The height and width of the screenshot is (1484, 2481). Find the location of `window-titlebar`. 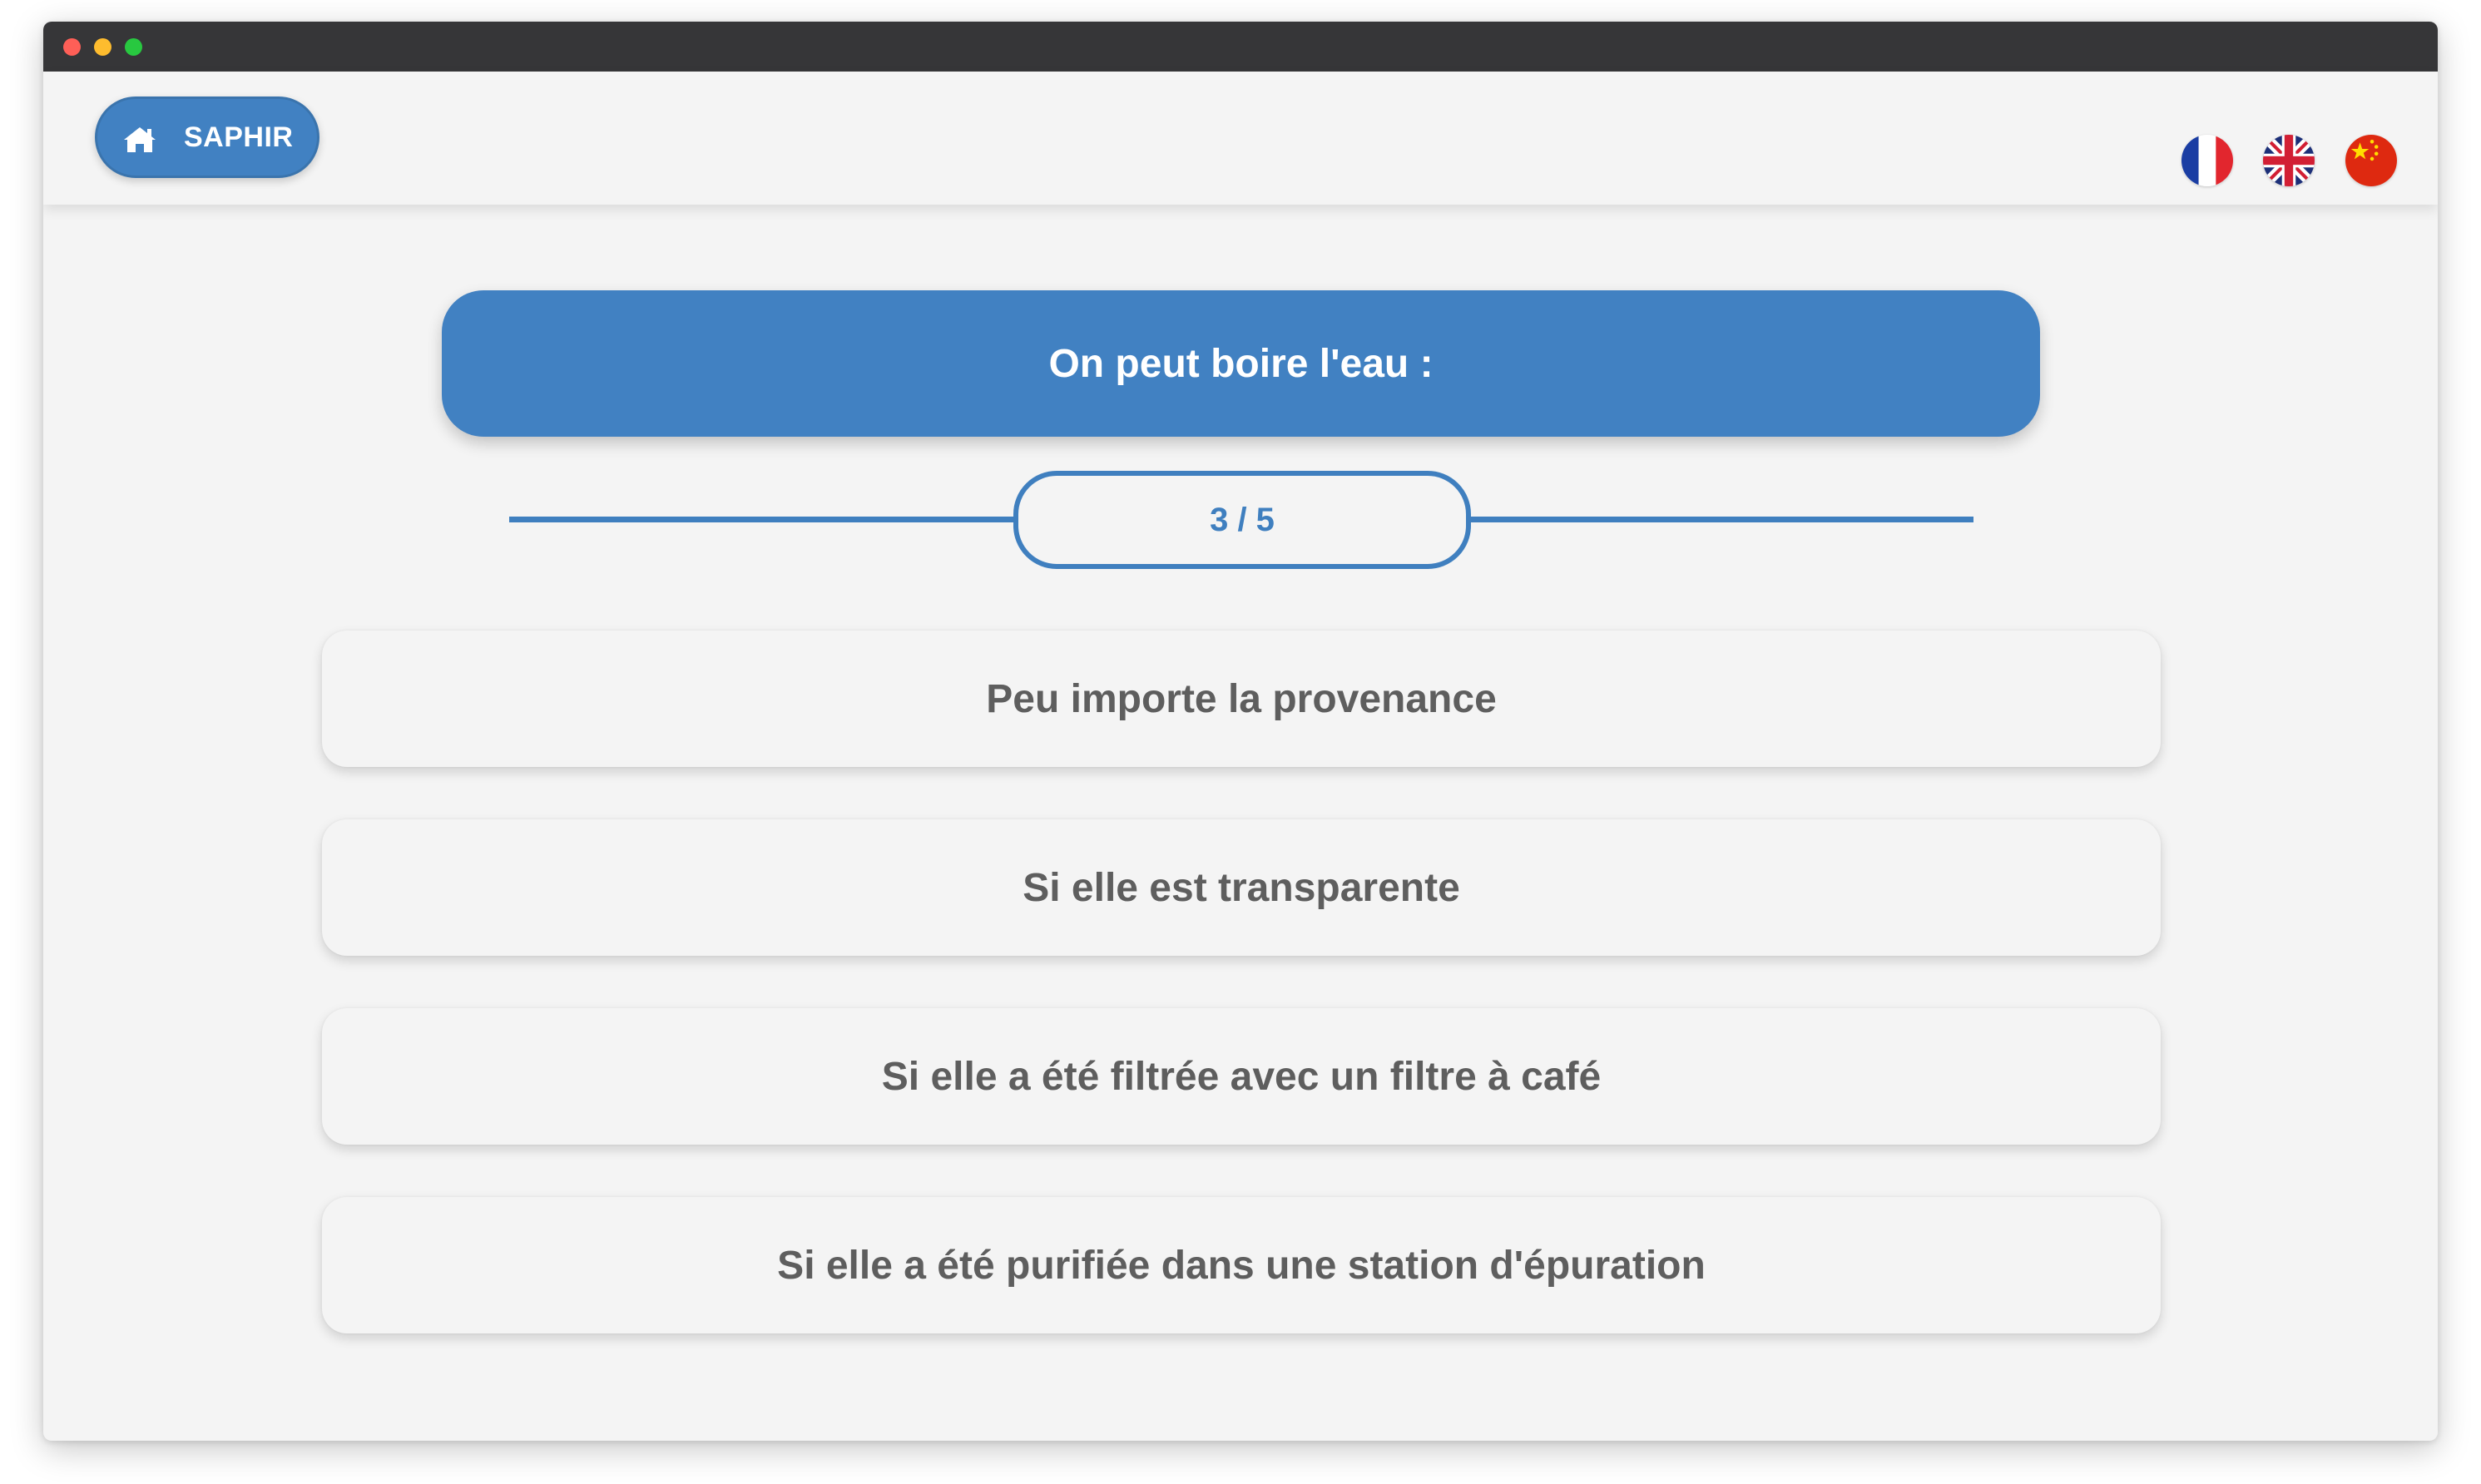

window-titlebar is located at coordinates (1240, 47).